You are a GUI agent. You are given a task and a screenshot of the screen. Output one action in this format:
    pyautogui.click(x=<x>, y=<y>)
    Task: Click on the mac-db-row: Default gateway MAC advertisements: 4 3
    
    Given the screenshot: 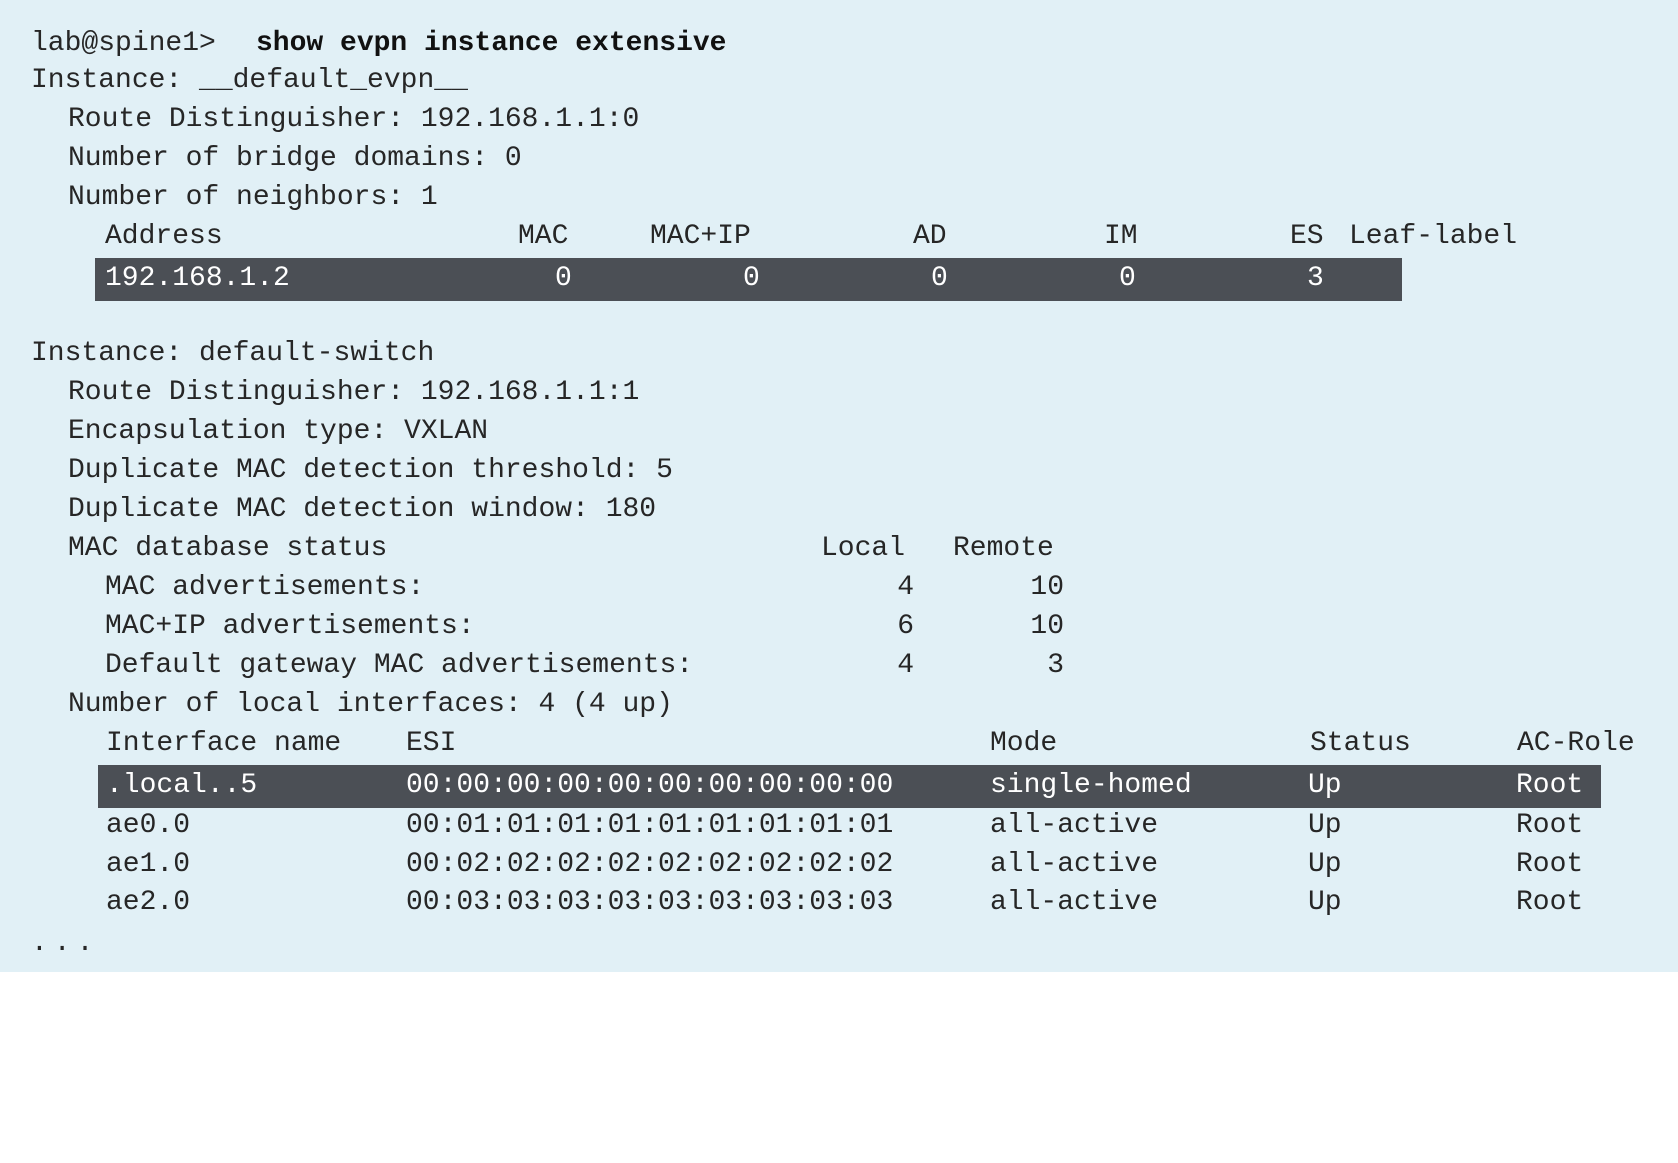 What is the action you would take?
    pyautogui.click(x=532, y=666)
    